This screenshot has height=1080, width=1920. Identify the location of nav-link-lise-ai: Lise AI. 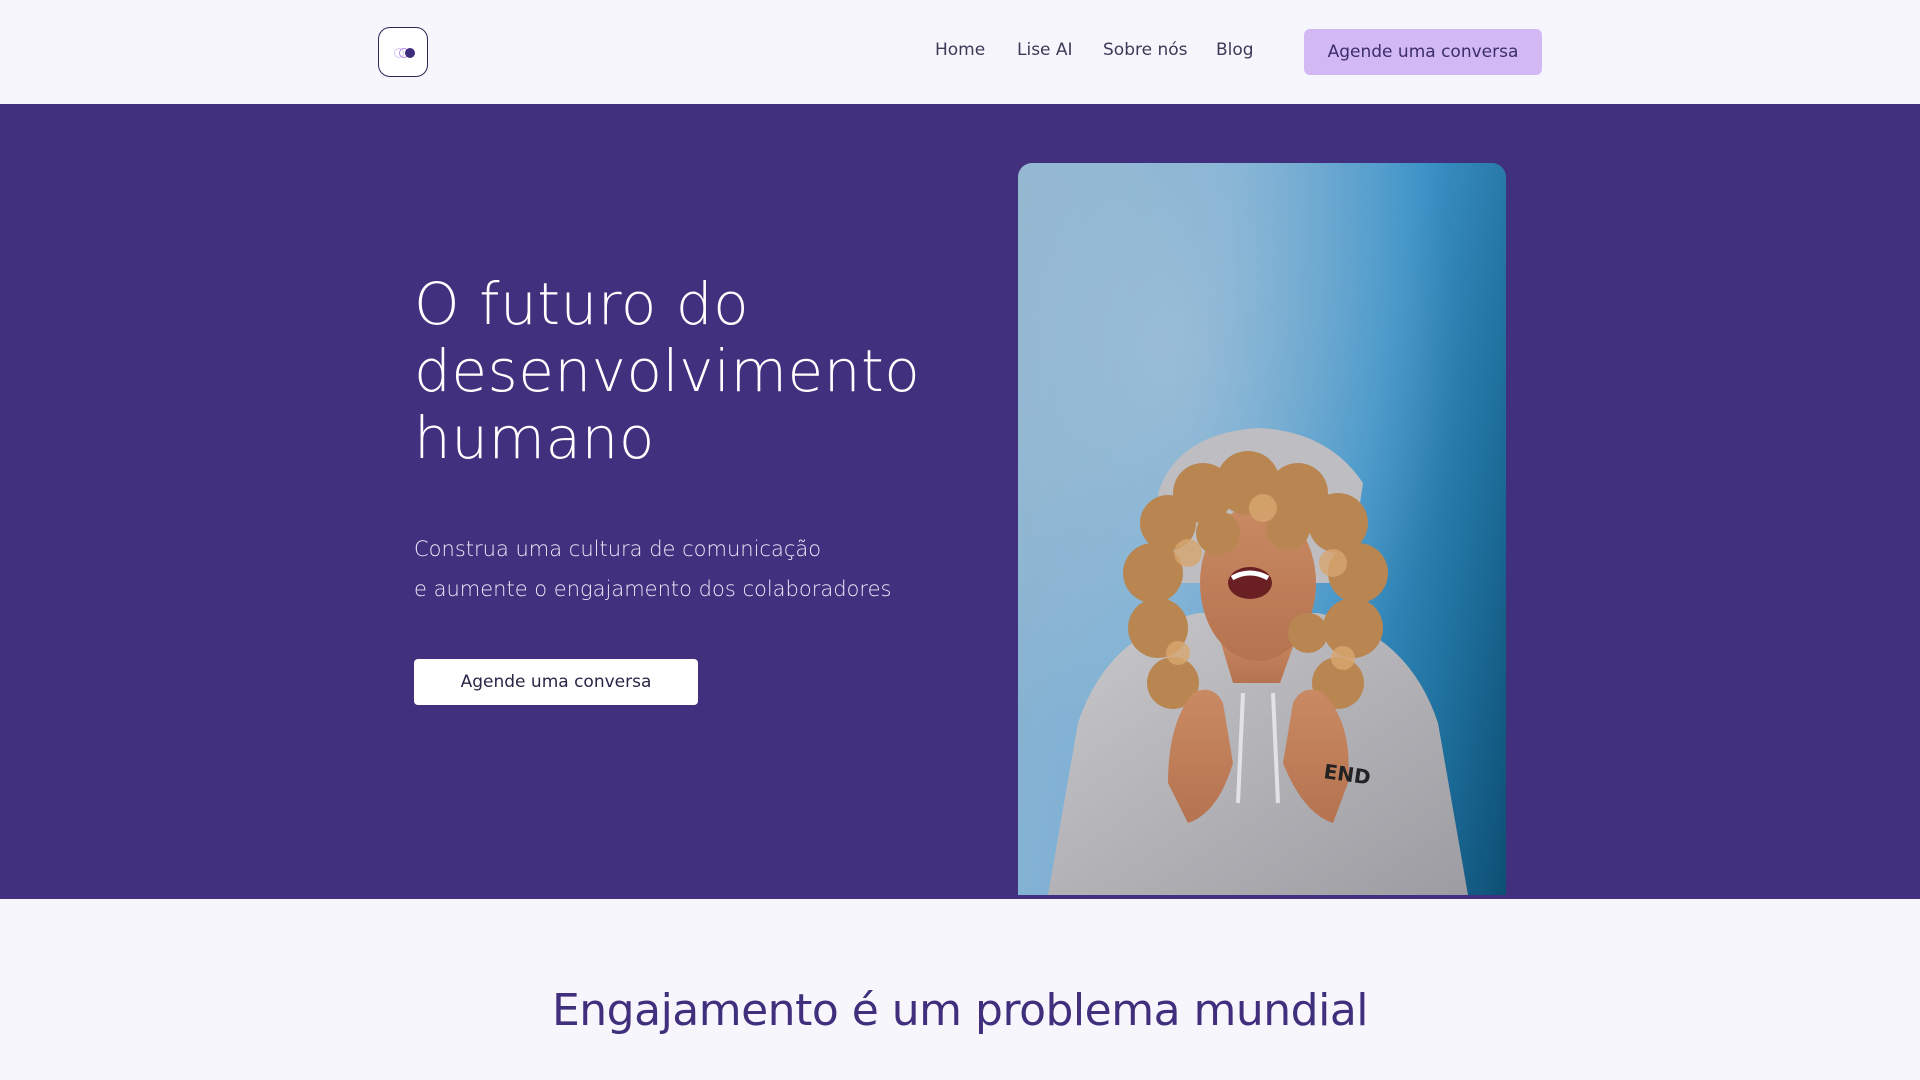
(1045, 50).